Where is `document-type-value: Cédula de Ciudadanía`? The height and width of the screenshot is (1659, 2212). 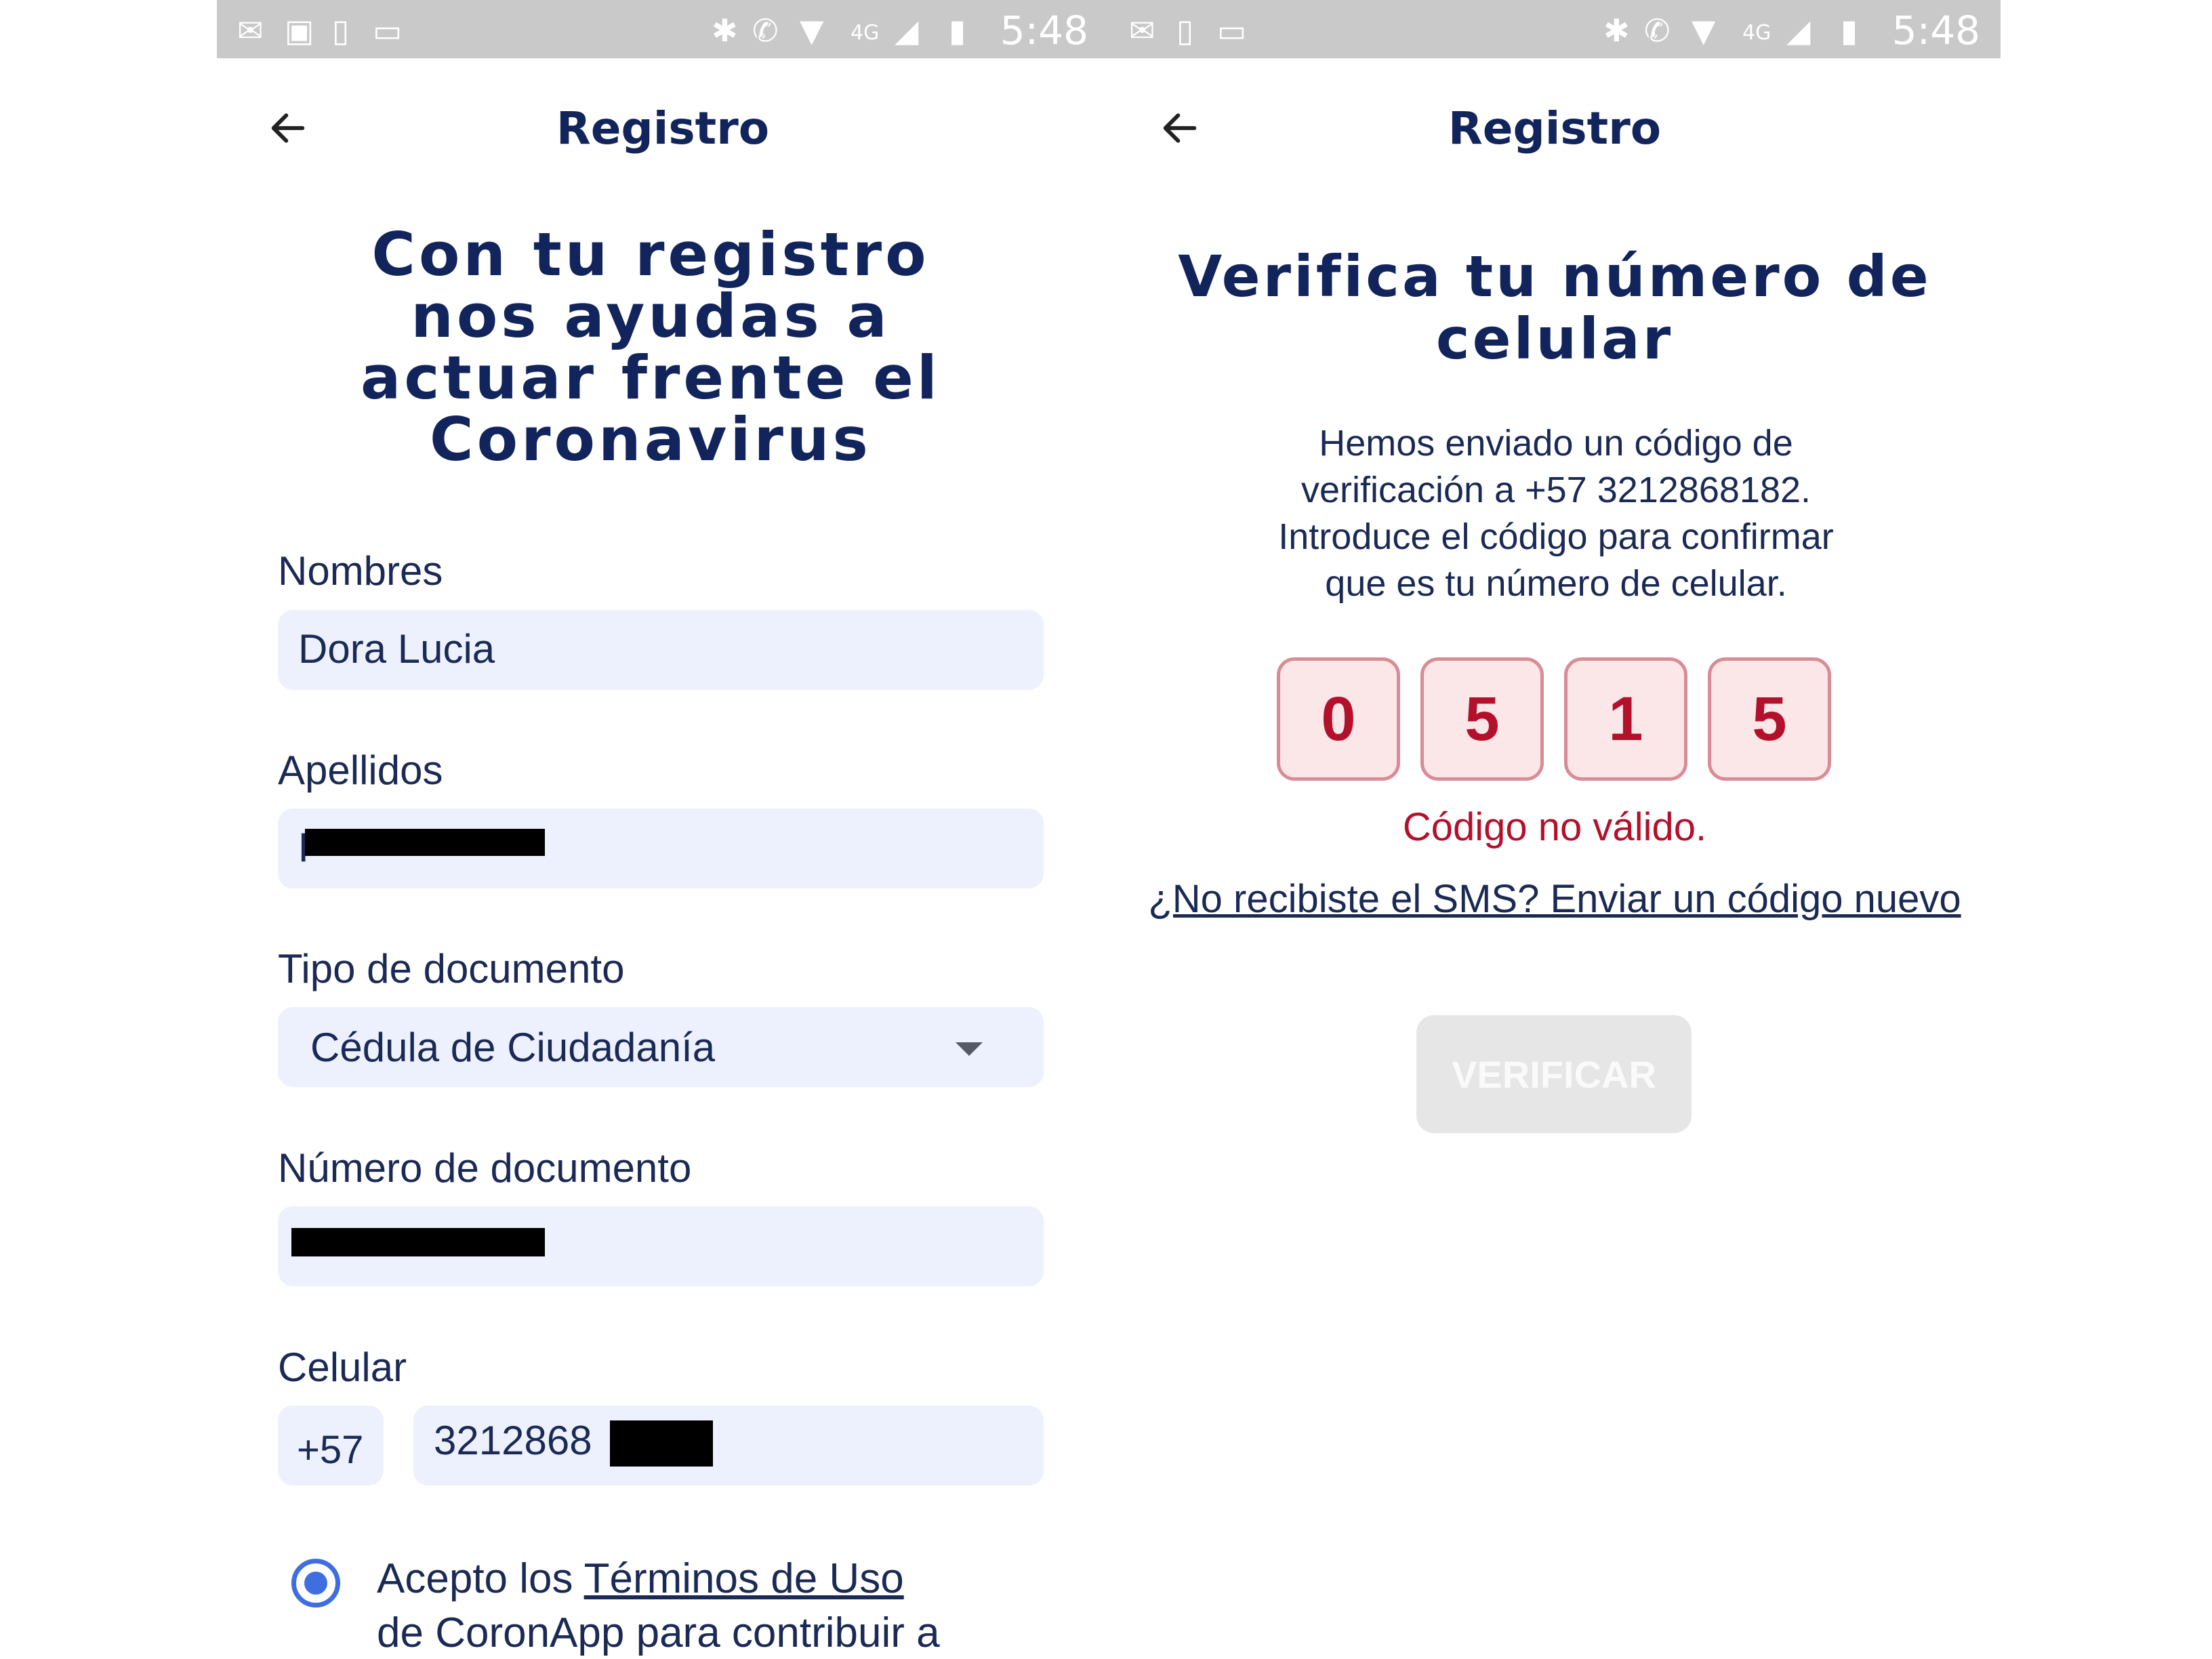 document-type-value: Cédula de Ciudadanía is located at coordinates (513, 1047).